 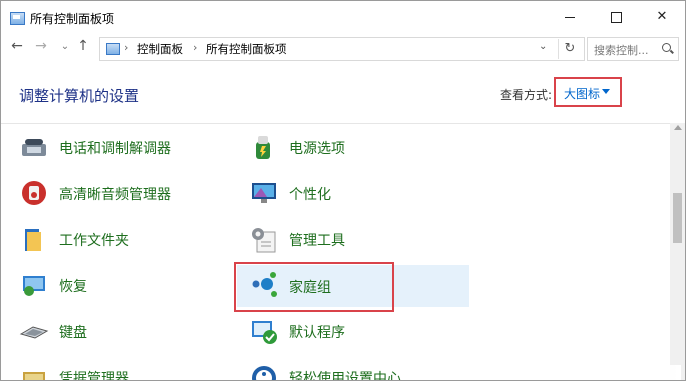 I want to click on minimize-icon, so click(x=570, y=17).